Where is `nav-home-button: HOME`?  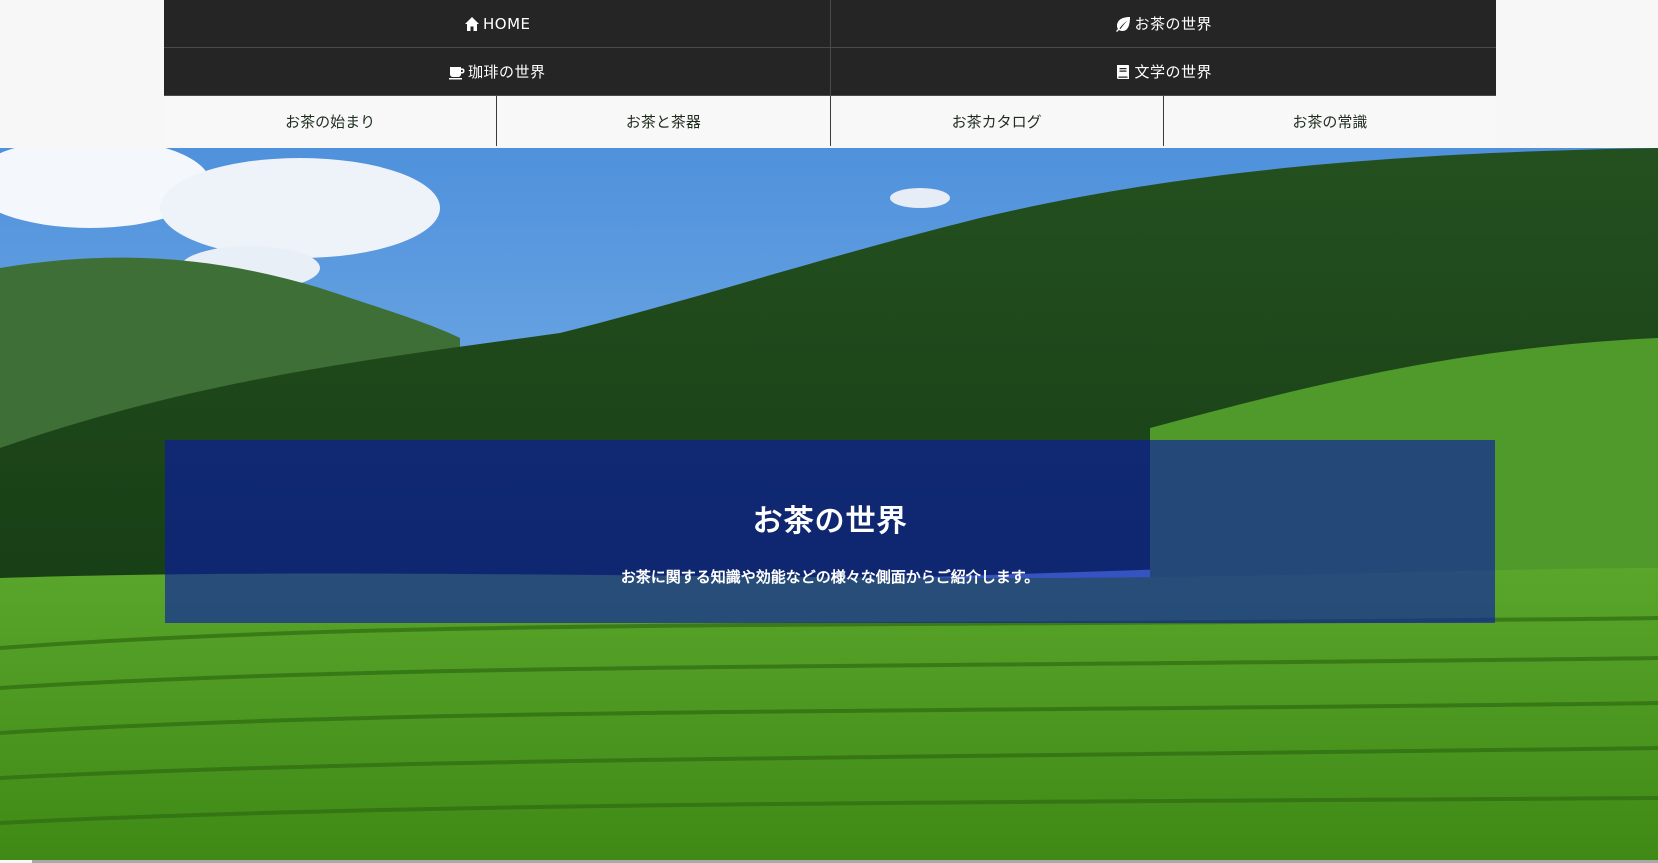 nav-home-button: HOME is located at coordinates (497, 24).